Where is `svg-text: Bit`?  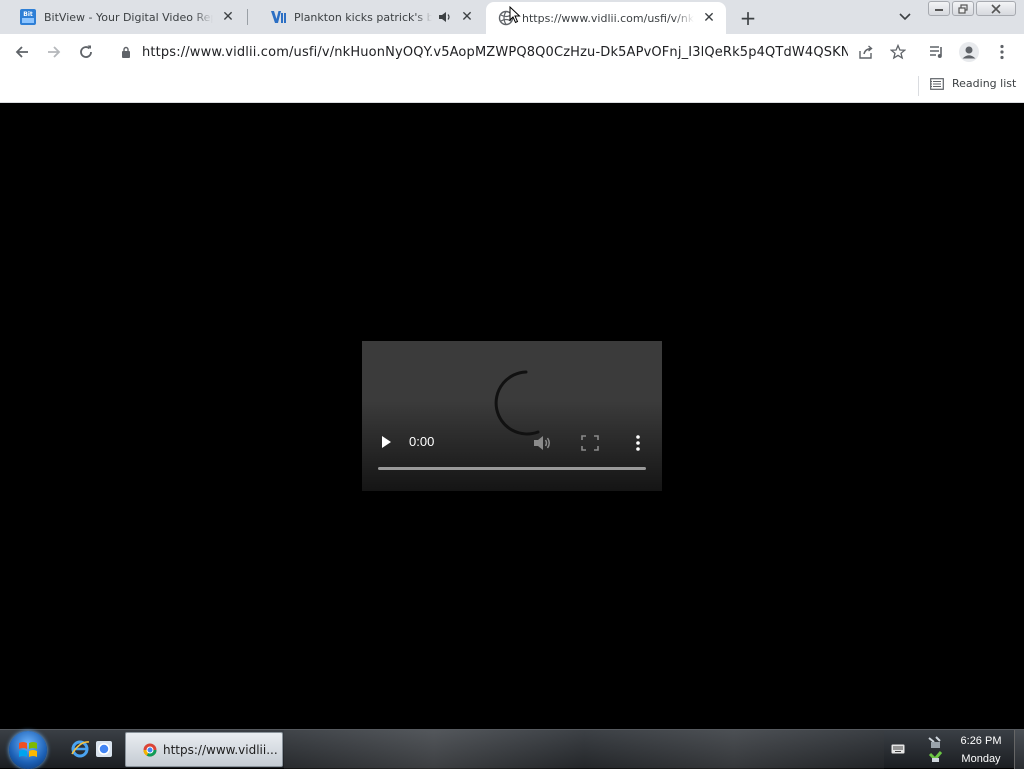 svg-text: Bit is located at coordinates (28, 14).